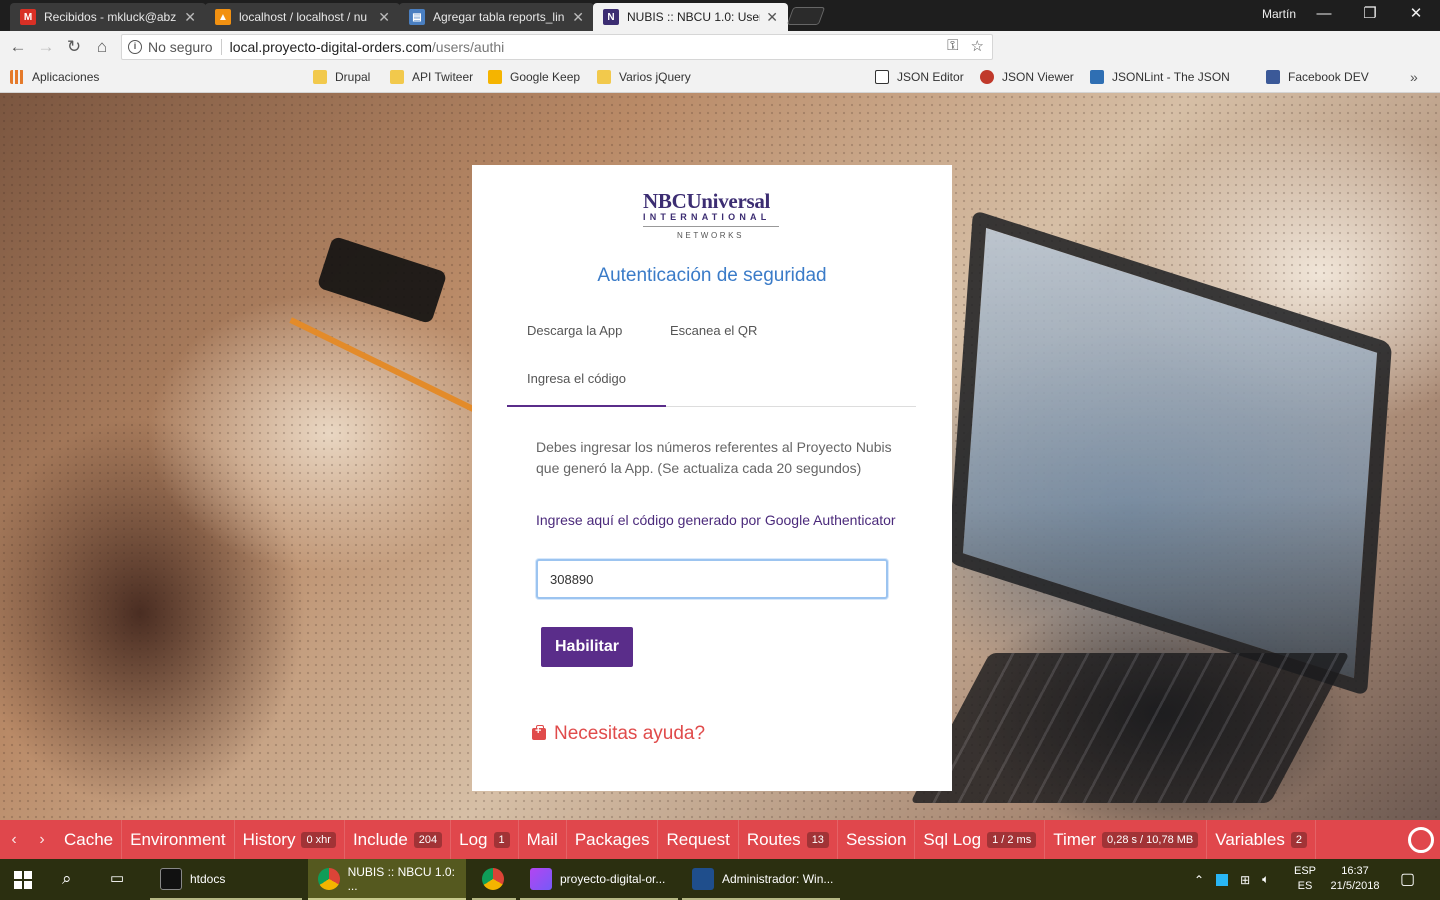 The width and height of the screenshot is (1440, 900). Describe the element at coordinates (712, 579) in the screenshot. I see `code-input` at that location.